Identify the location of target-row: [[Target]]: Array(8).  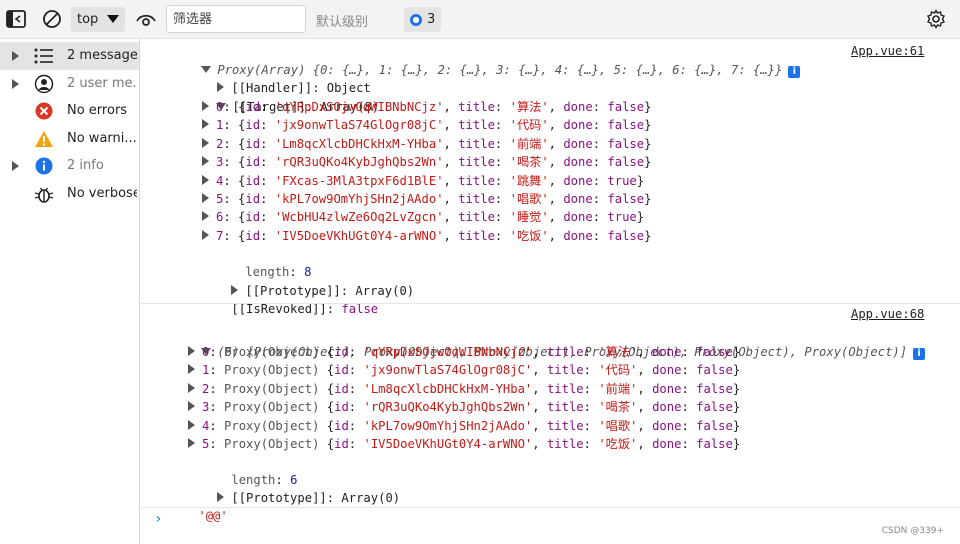
(283, 97).